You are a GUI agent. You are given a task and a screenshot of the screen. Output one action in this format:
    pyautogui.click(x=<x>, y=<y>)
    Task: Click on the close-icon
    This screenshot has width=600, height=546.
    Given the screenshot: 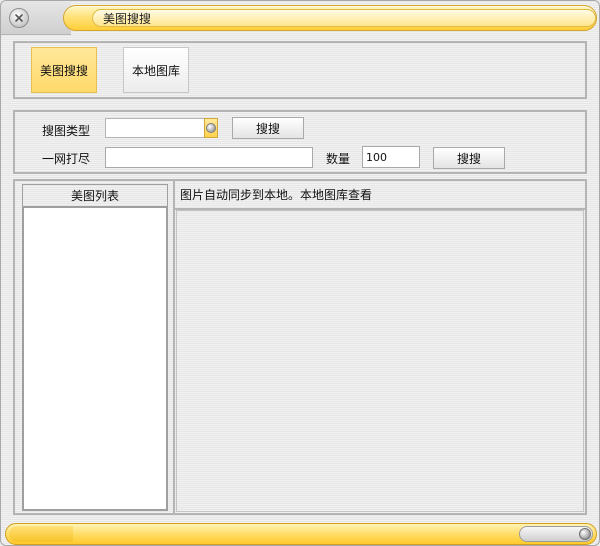 What is the action you would take?
    pyautogui.click(x=19, y=18)
    